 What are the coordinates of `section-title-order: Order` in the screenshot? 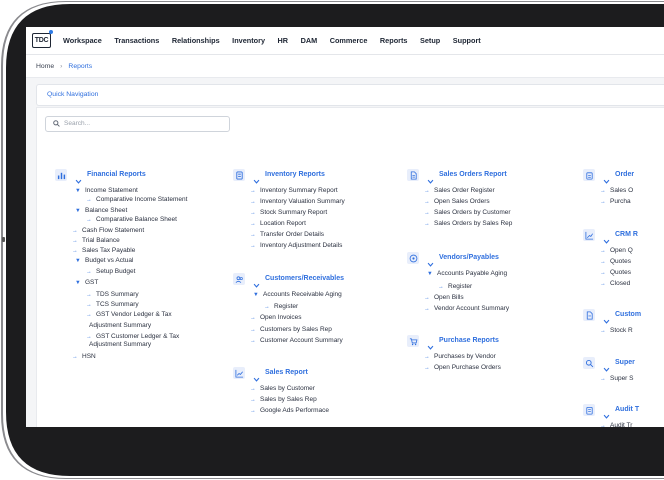 It's located at (624, 174).